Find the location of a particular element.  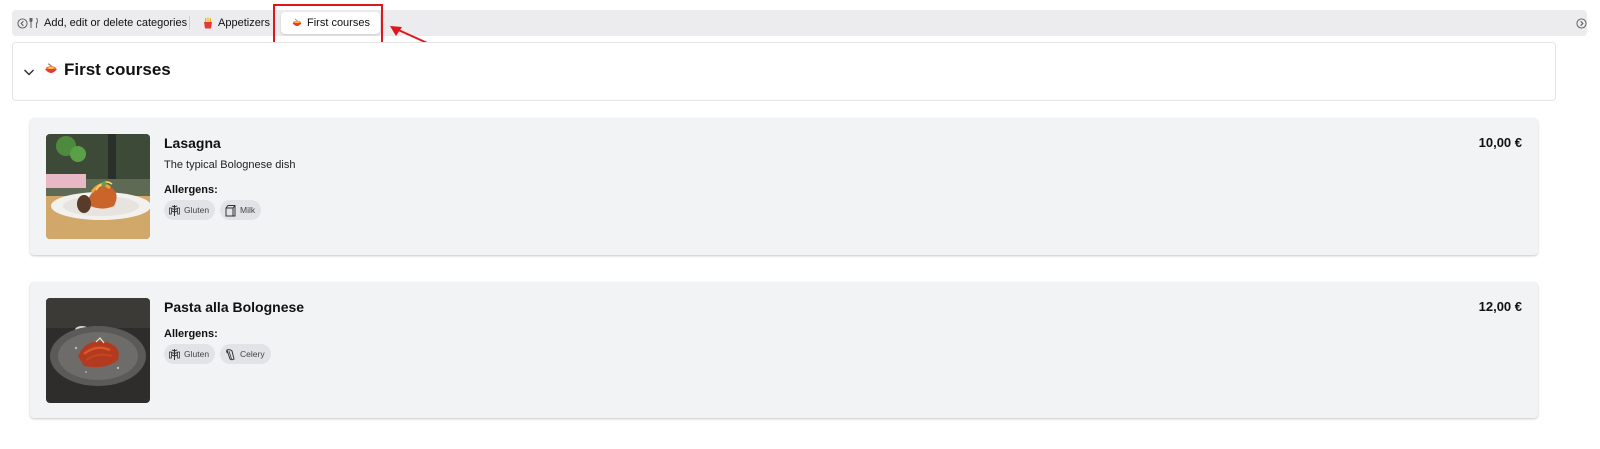

chevron-down-icon is located at coordinates (29, 72).